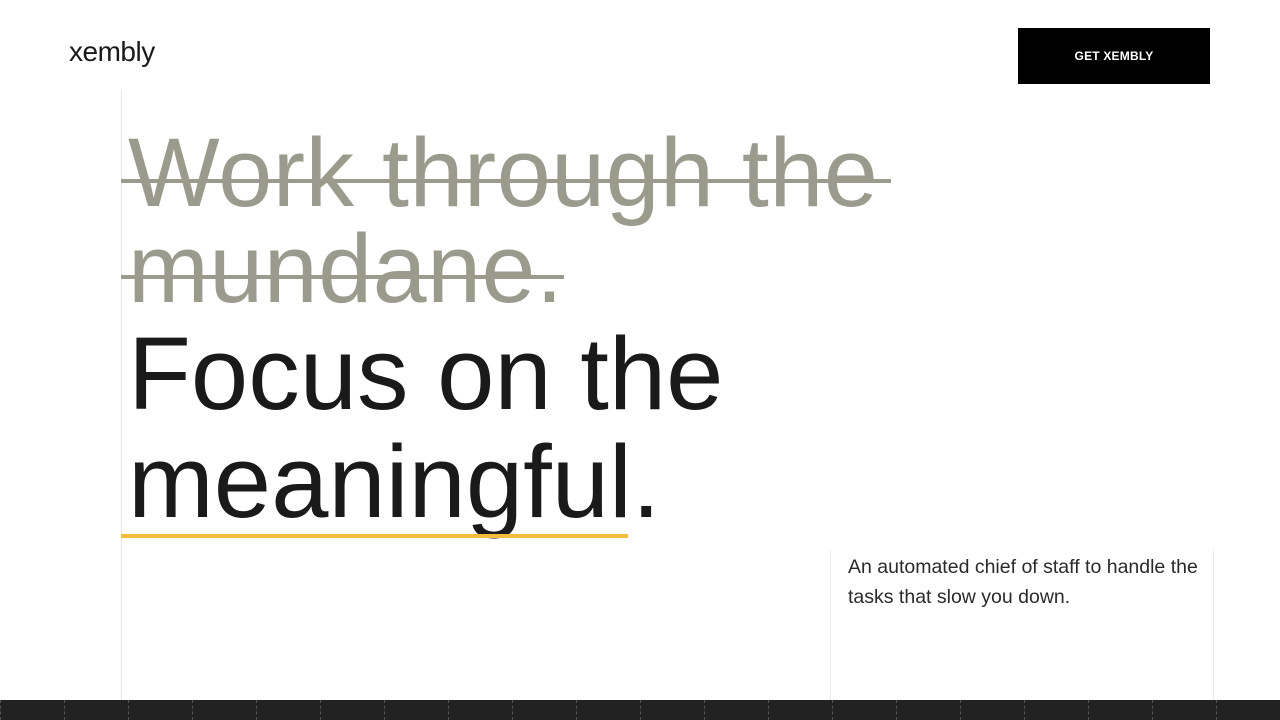  Describe the element at coordinates (112, 52) in the screenshot. I see `xembly-logo: xembly` at that location.